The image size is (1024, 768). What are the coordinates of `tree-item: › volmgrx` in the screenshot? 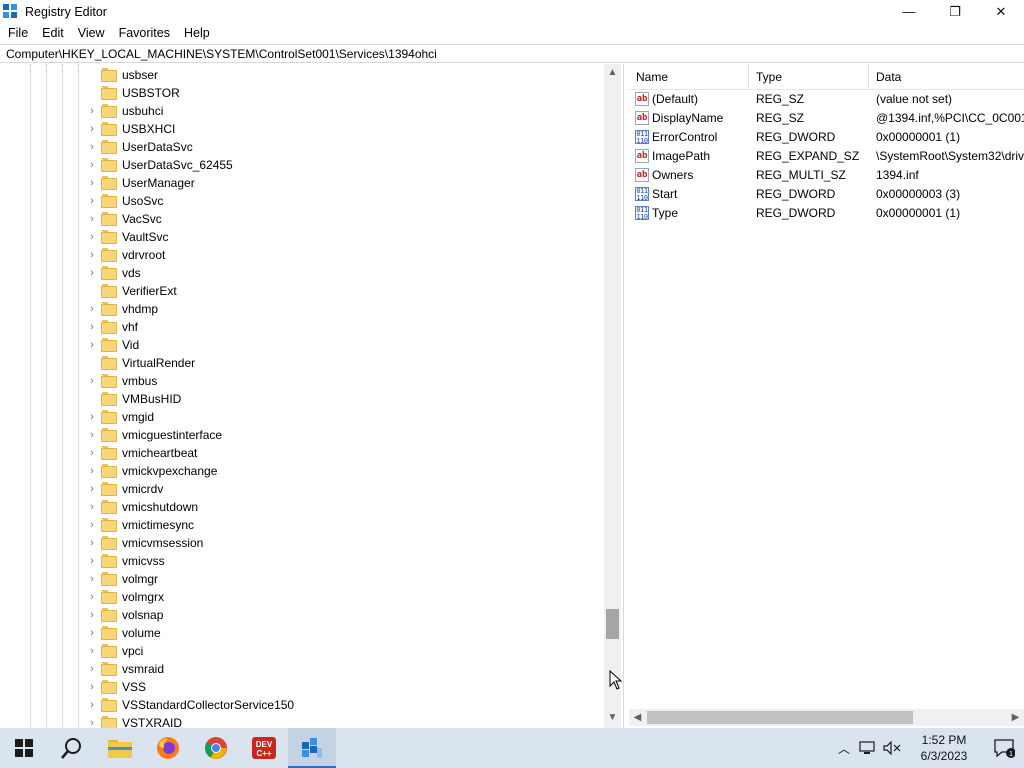 It's located at (300, 597).